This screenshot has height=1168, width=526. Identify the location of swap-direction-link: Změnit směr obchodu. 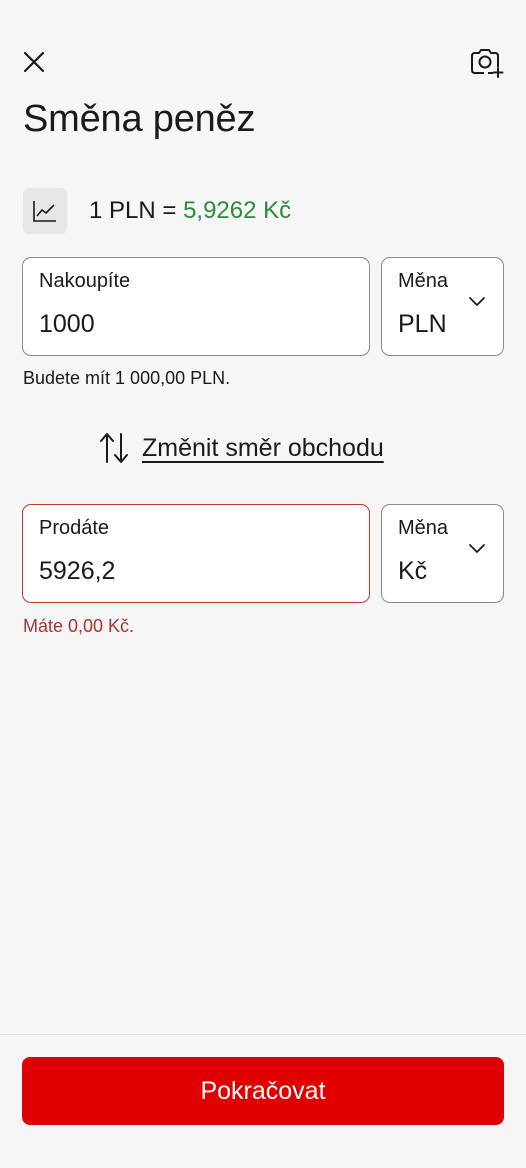
(241, 448).